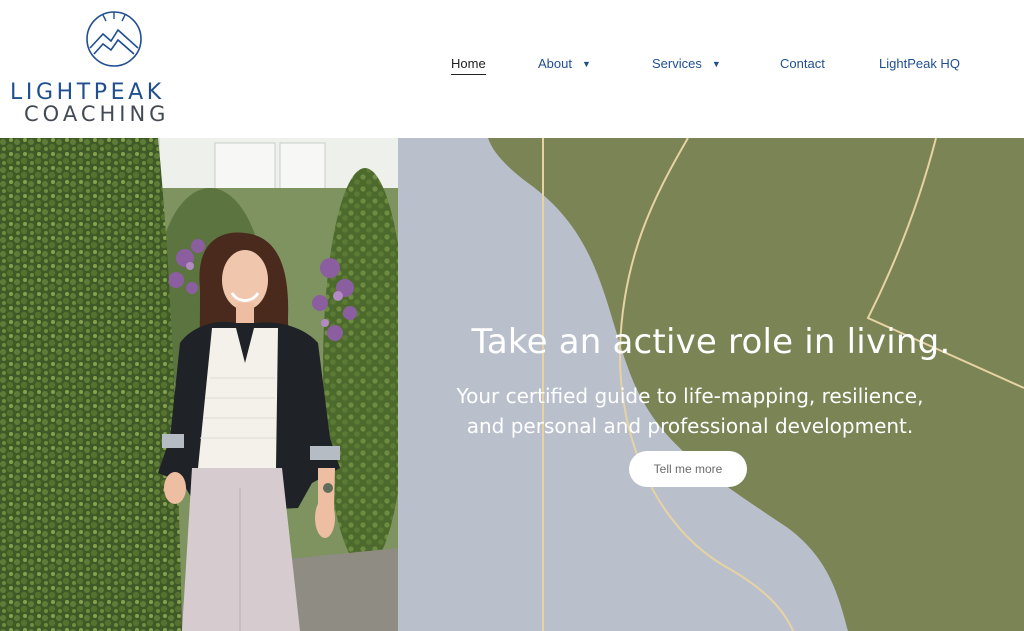 This screenshot has height=631, width=1024. I want to click on nav-item-contact: Contact, so click(802, 63).